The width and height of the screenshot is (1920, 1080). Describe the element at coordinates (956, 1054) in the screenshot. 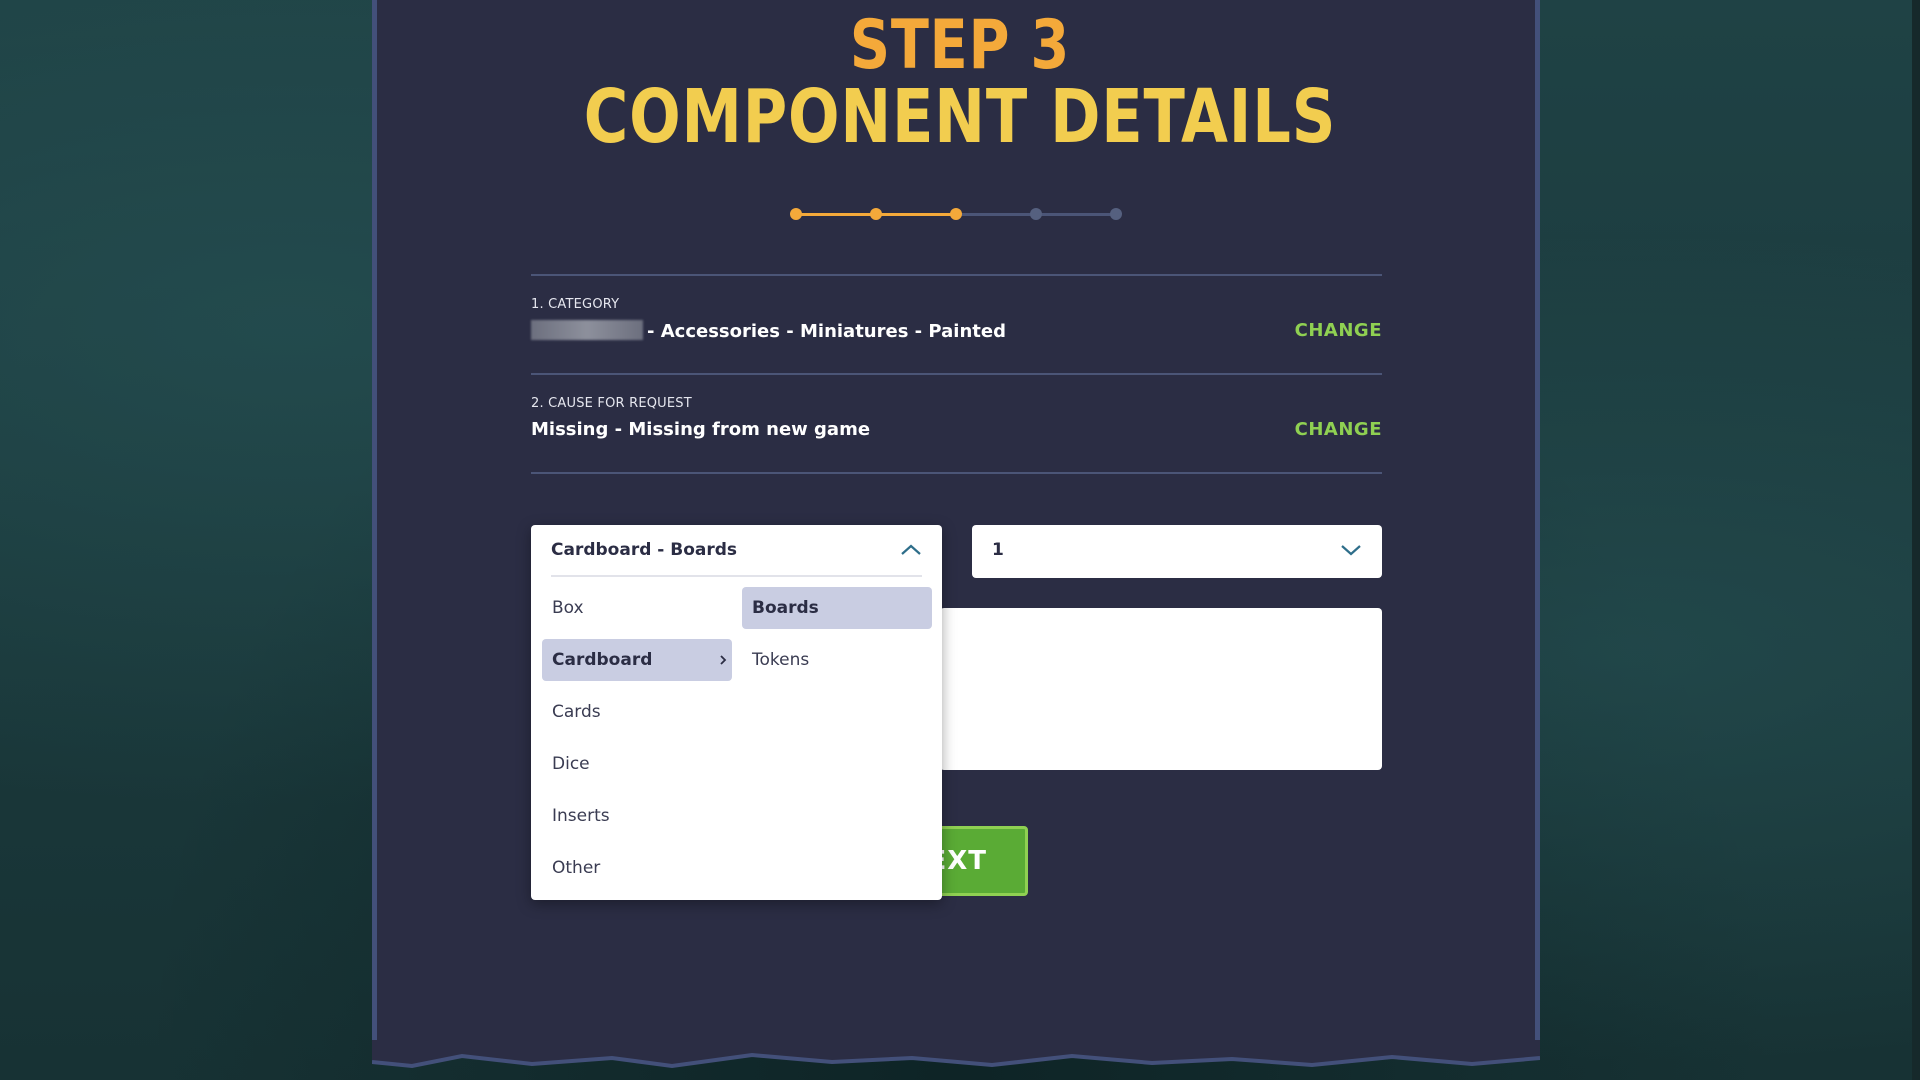

I see `panel-torn-edge` at that location.